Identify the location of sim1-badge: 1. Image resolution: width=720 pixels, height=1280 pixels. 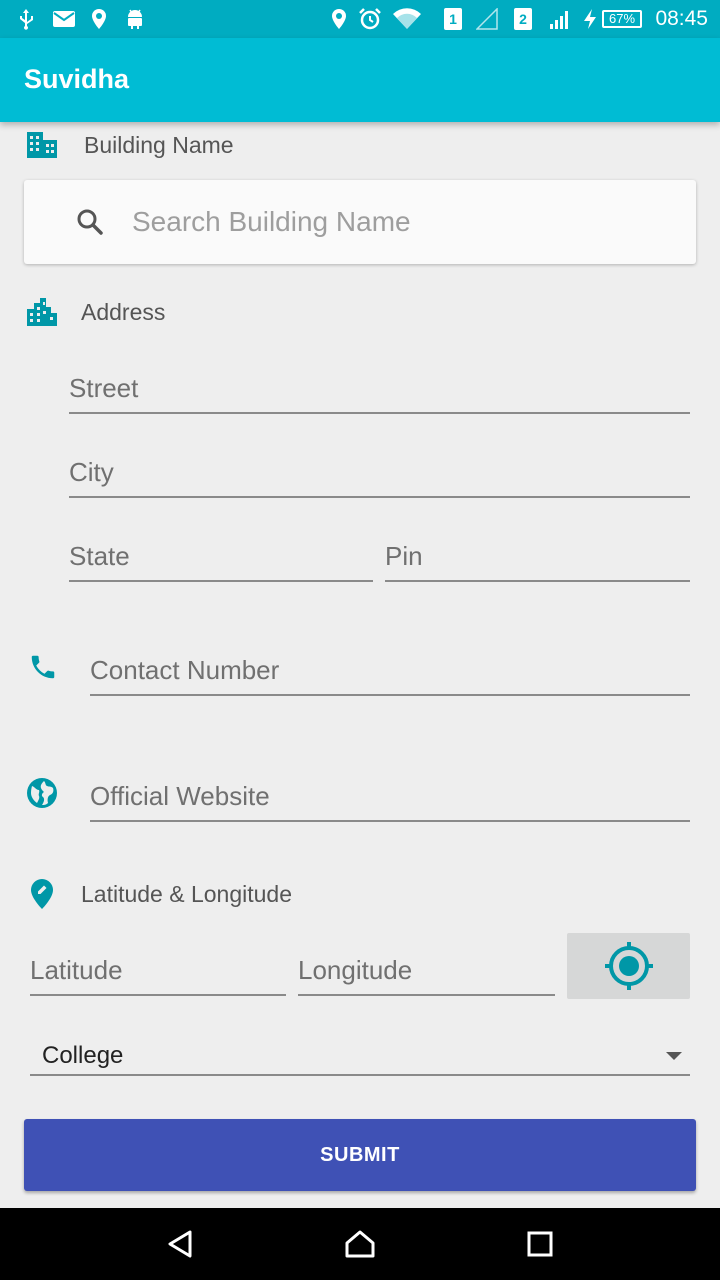
(453, 19).